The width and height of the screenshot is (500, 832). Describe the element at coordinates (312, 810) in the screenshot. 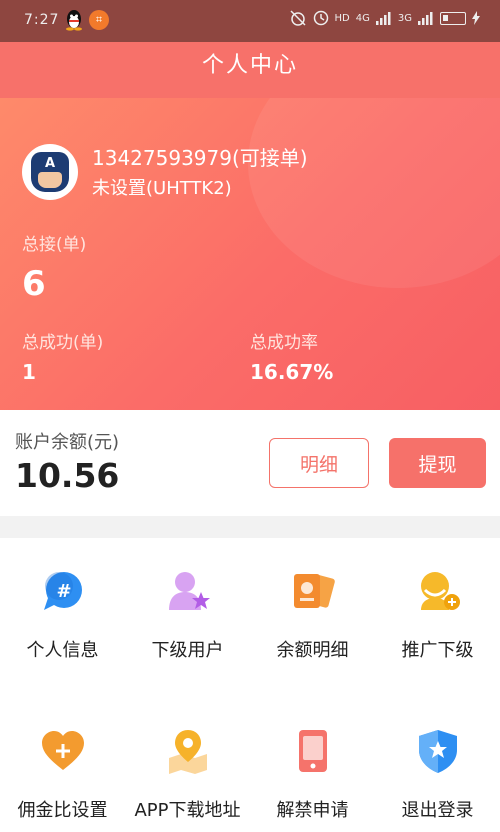

I see `menu-item-label: 解禁申请` at that location.